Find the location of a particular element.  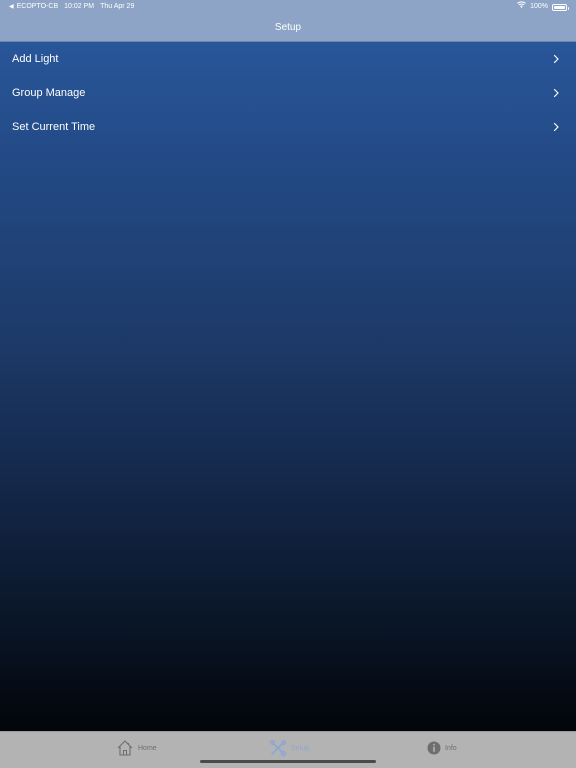

back-arrow-icon: ◀ is located at coordinates (11, 7).